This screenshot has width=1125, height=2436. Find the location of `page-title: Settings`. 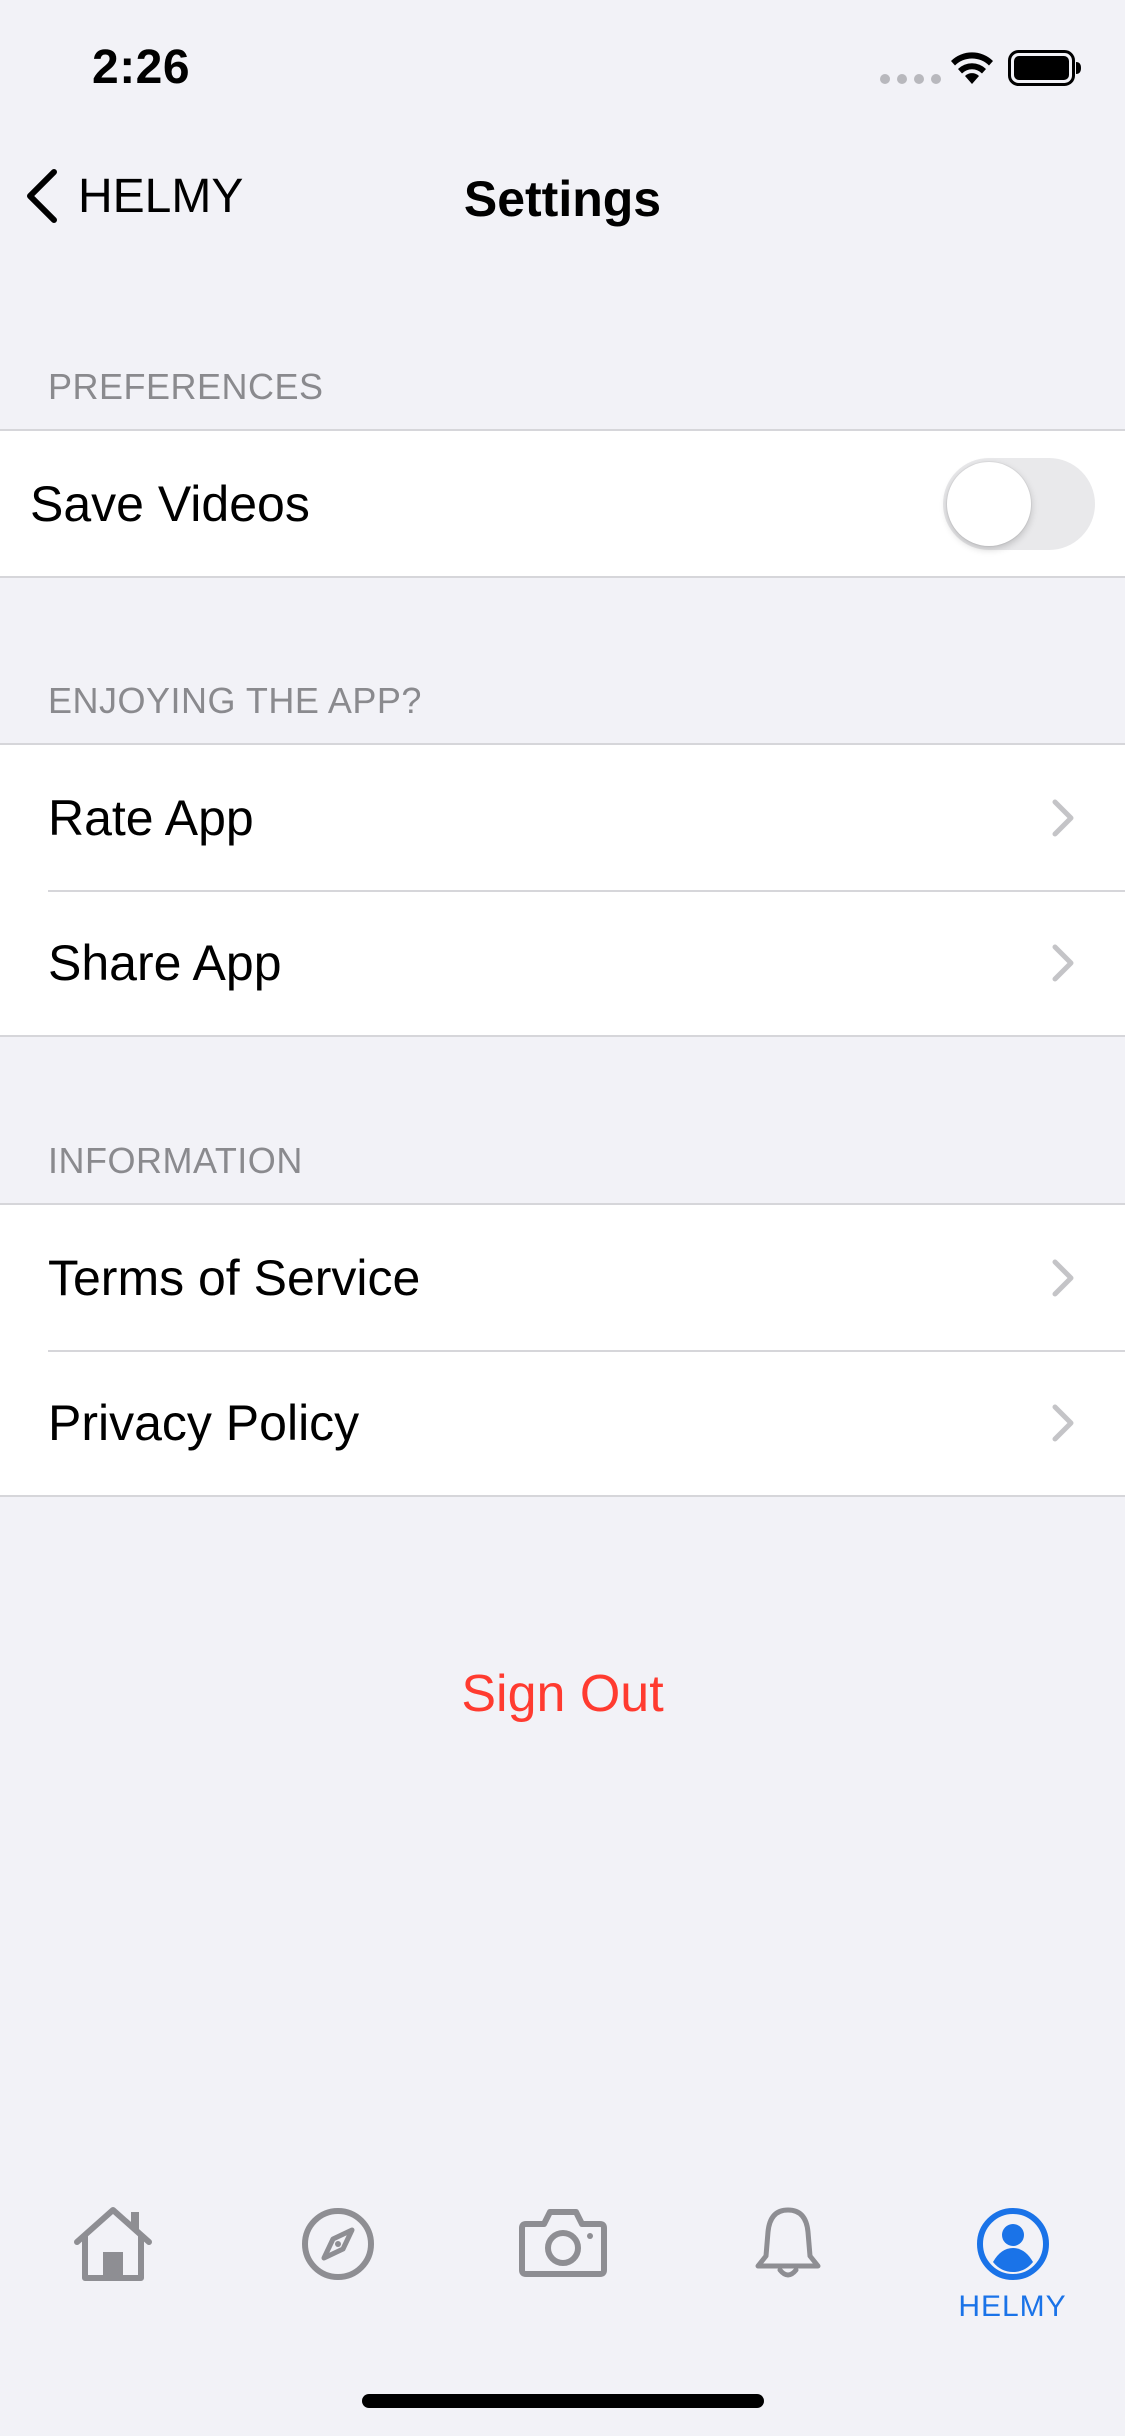

page-title: Settings is located at coordinates (562, 199).